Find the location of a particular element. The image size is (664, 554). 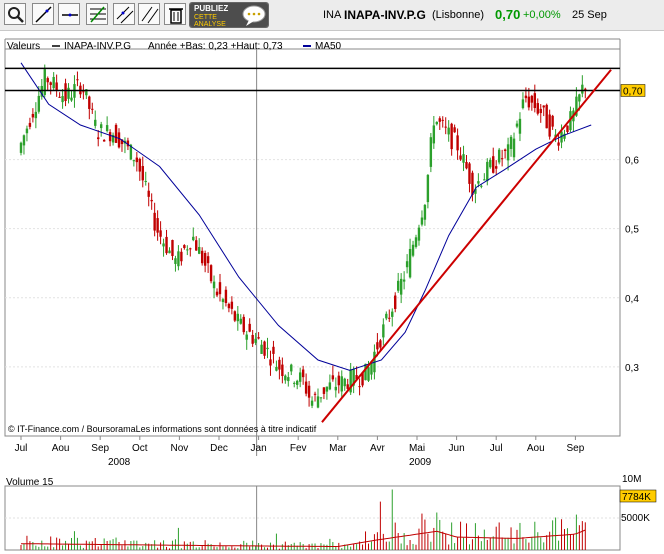

last-price-label: 0,70 is located at coordinates (633, 91).